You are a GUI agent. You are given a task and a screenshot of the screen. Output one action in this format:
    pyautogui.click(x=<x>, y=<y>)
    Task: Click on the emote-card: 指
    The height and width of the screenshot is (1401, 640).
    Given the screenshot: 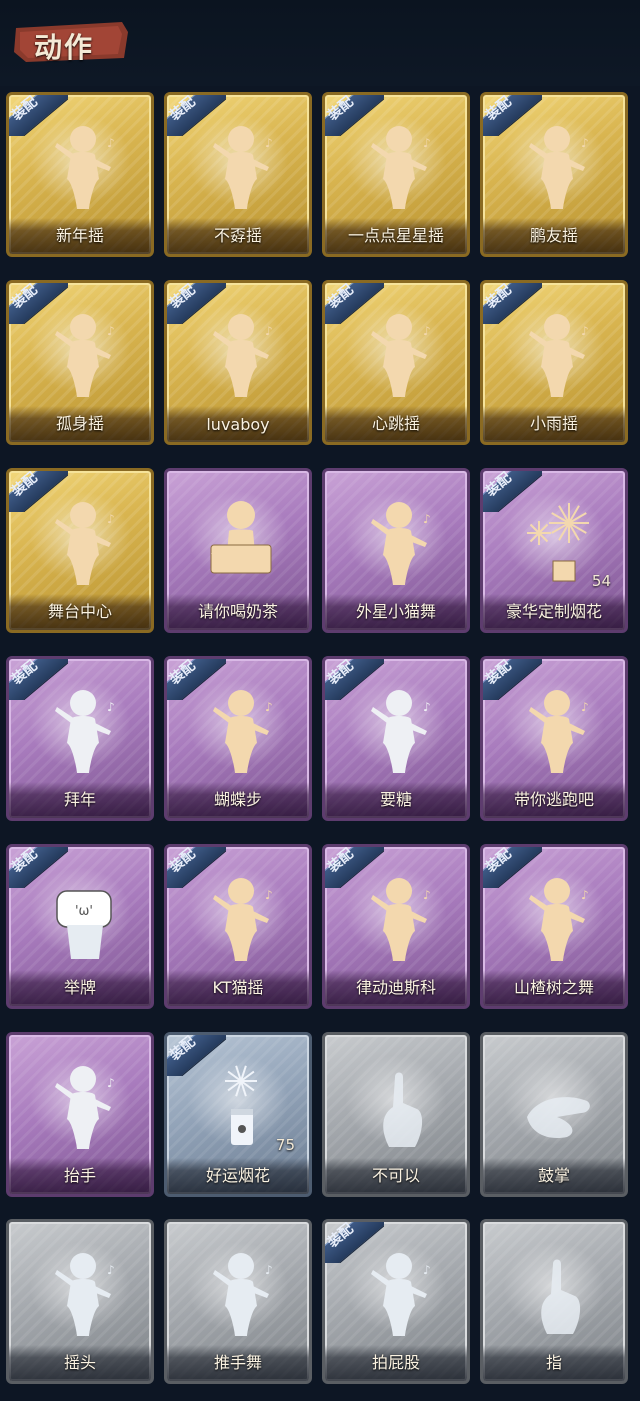 What is the action you would take?
    pyautogui.click(x=554, y=1301)
    